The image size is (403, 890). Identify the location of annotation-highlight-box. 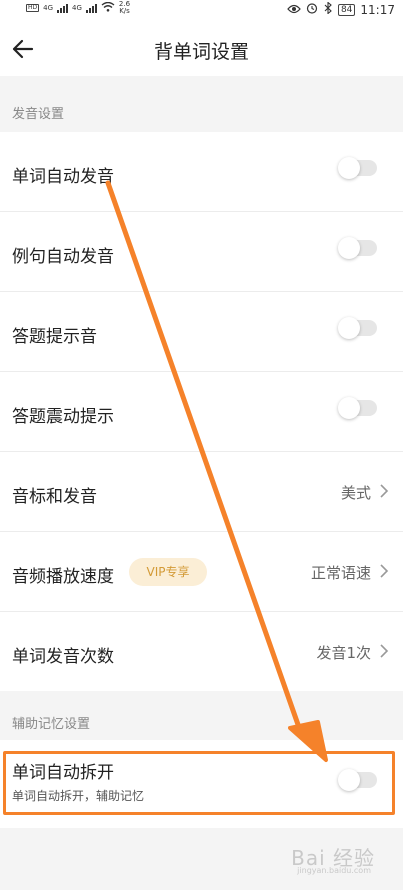
(199, 783).